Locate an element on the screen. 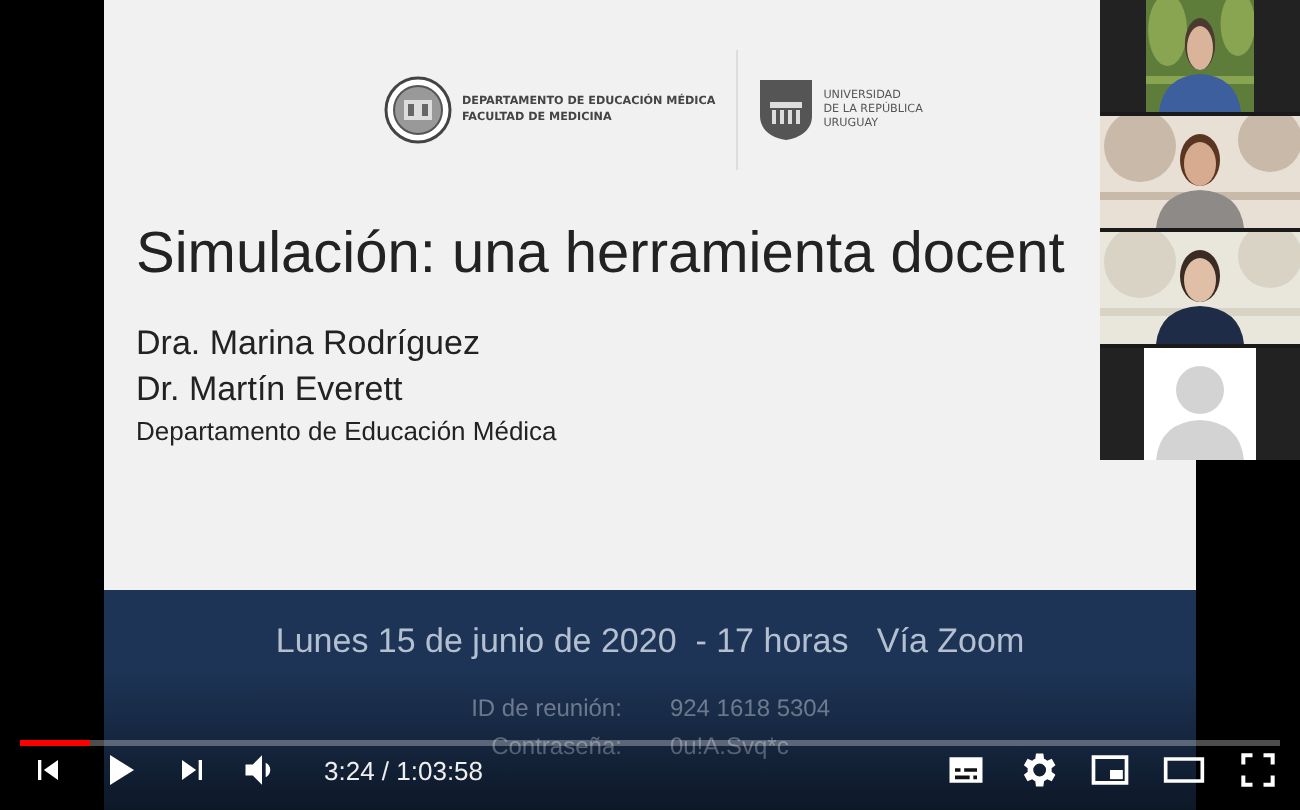 This screenshot has height=810, width=1300. author-name: Dra. Marina Rodríguez is located at coordinates (309, 344).